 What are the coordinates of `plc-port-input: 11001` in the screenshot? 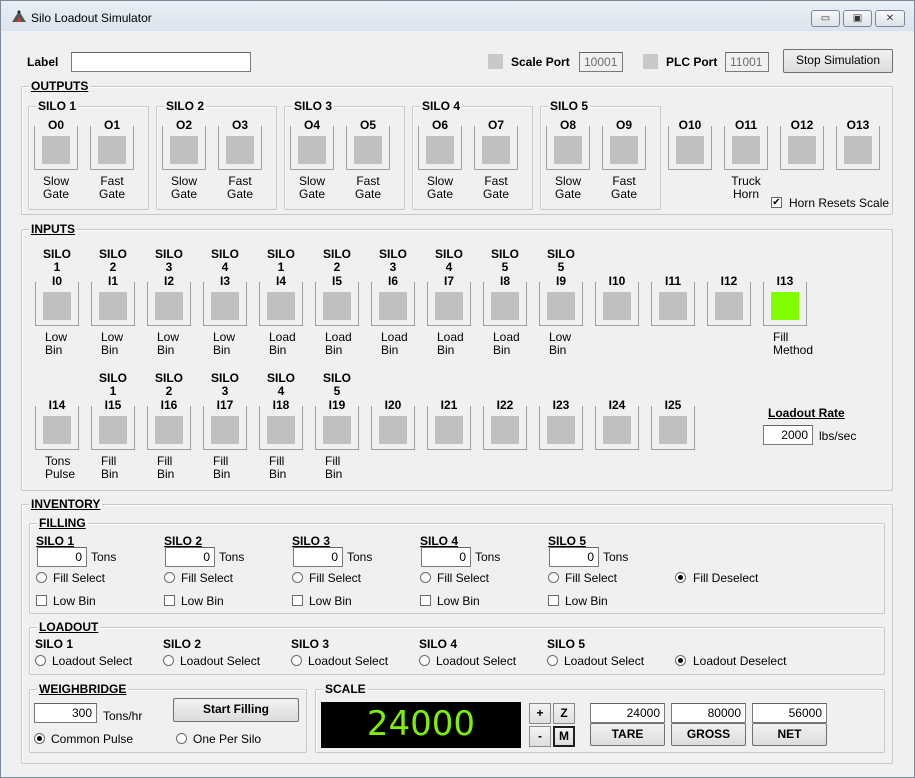 It's located at (747, 62).